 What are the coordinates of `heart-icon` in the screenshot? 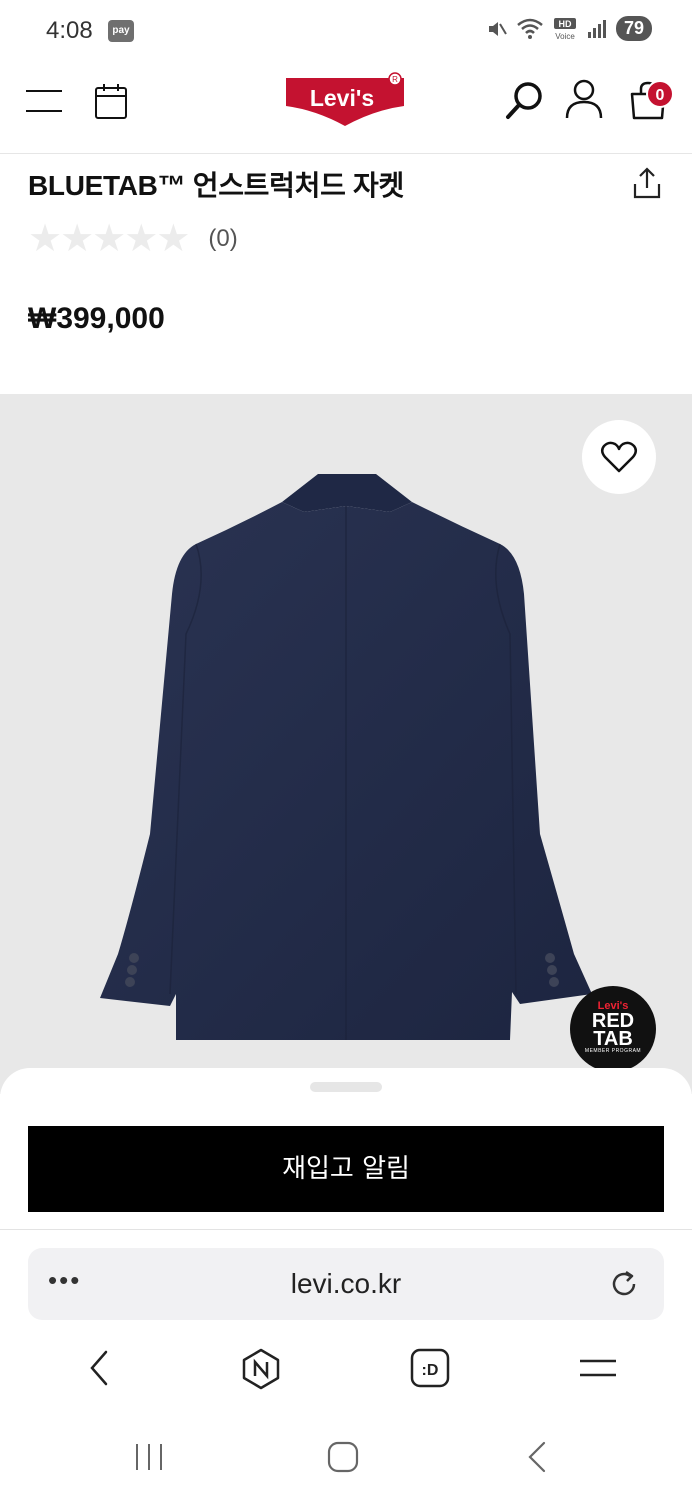 It's located at (619, 457).